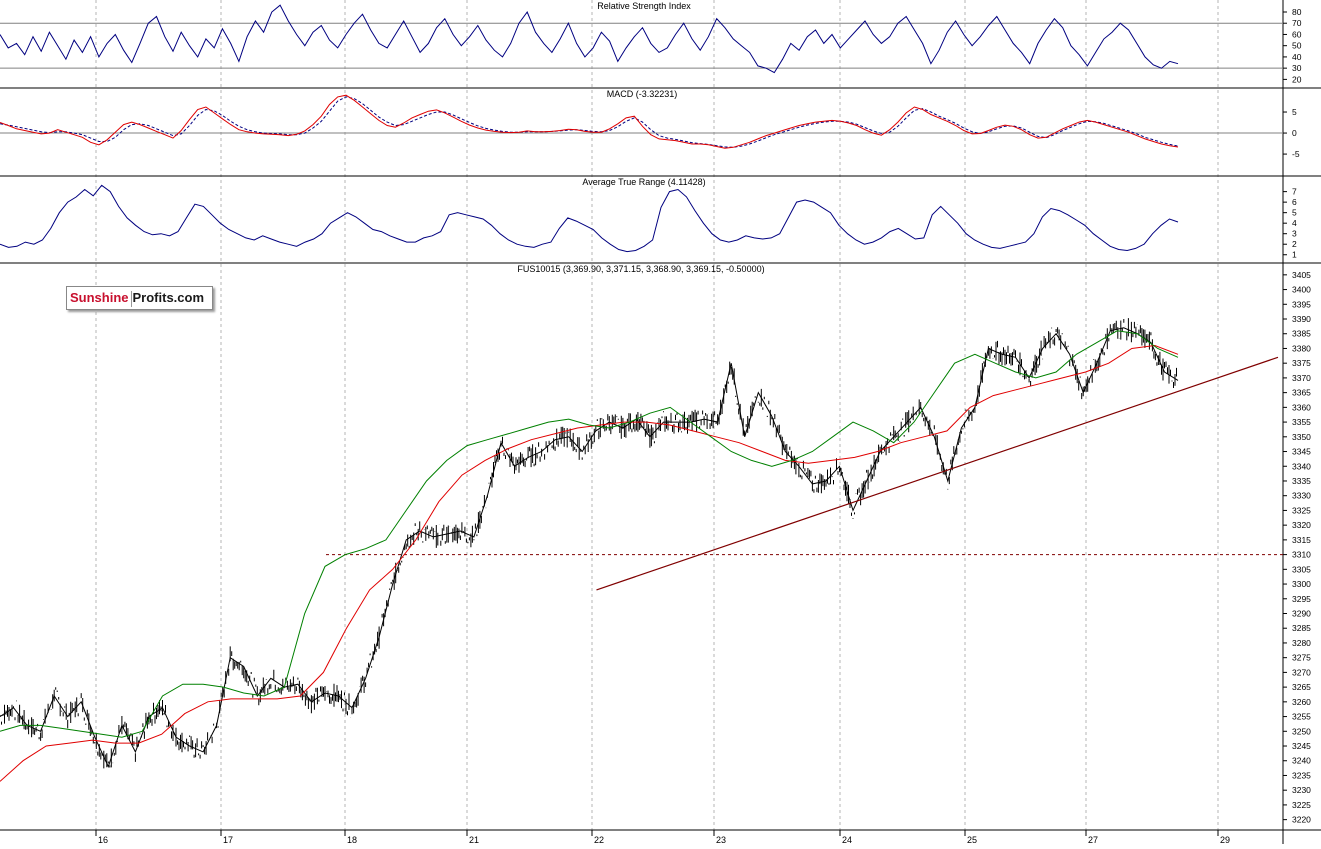 The height and width of the screenshot is (849, 1321). Describe the element at coordinates (1301, 525) in the screenshot. I see `price-ytick-label-20: 3320` at that location.